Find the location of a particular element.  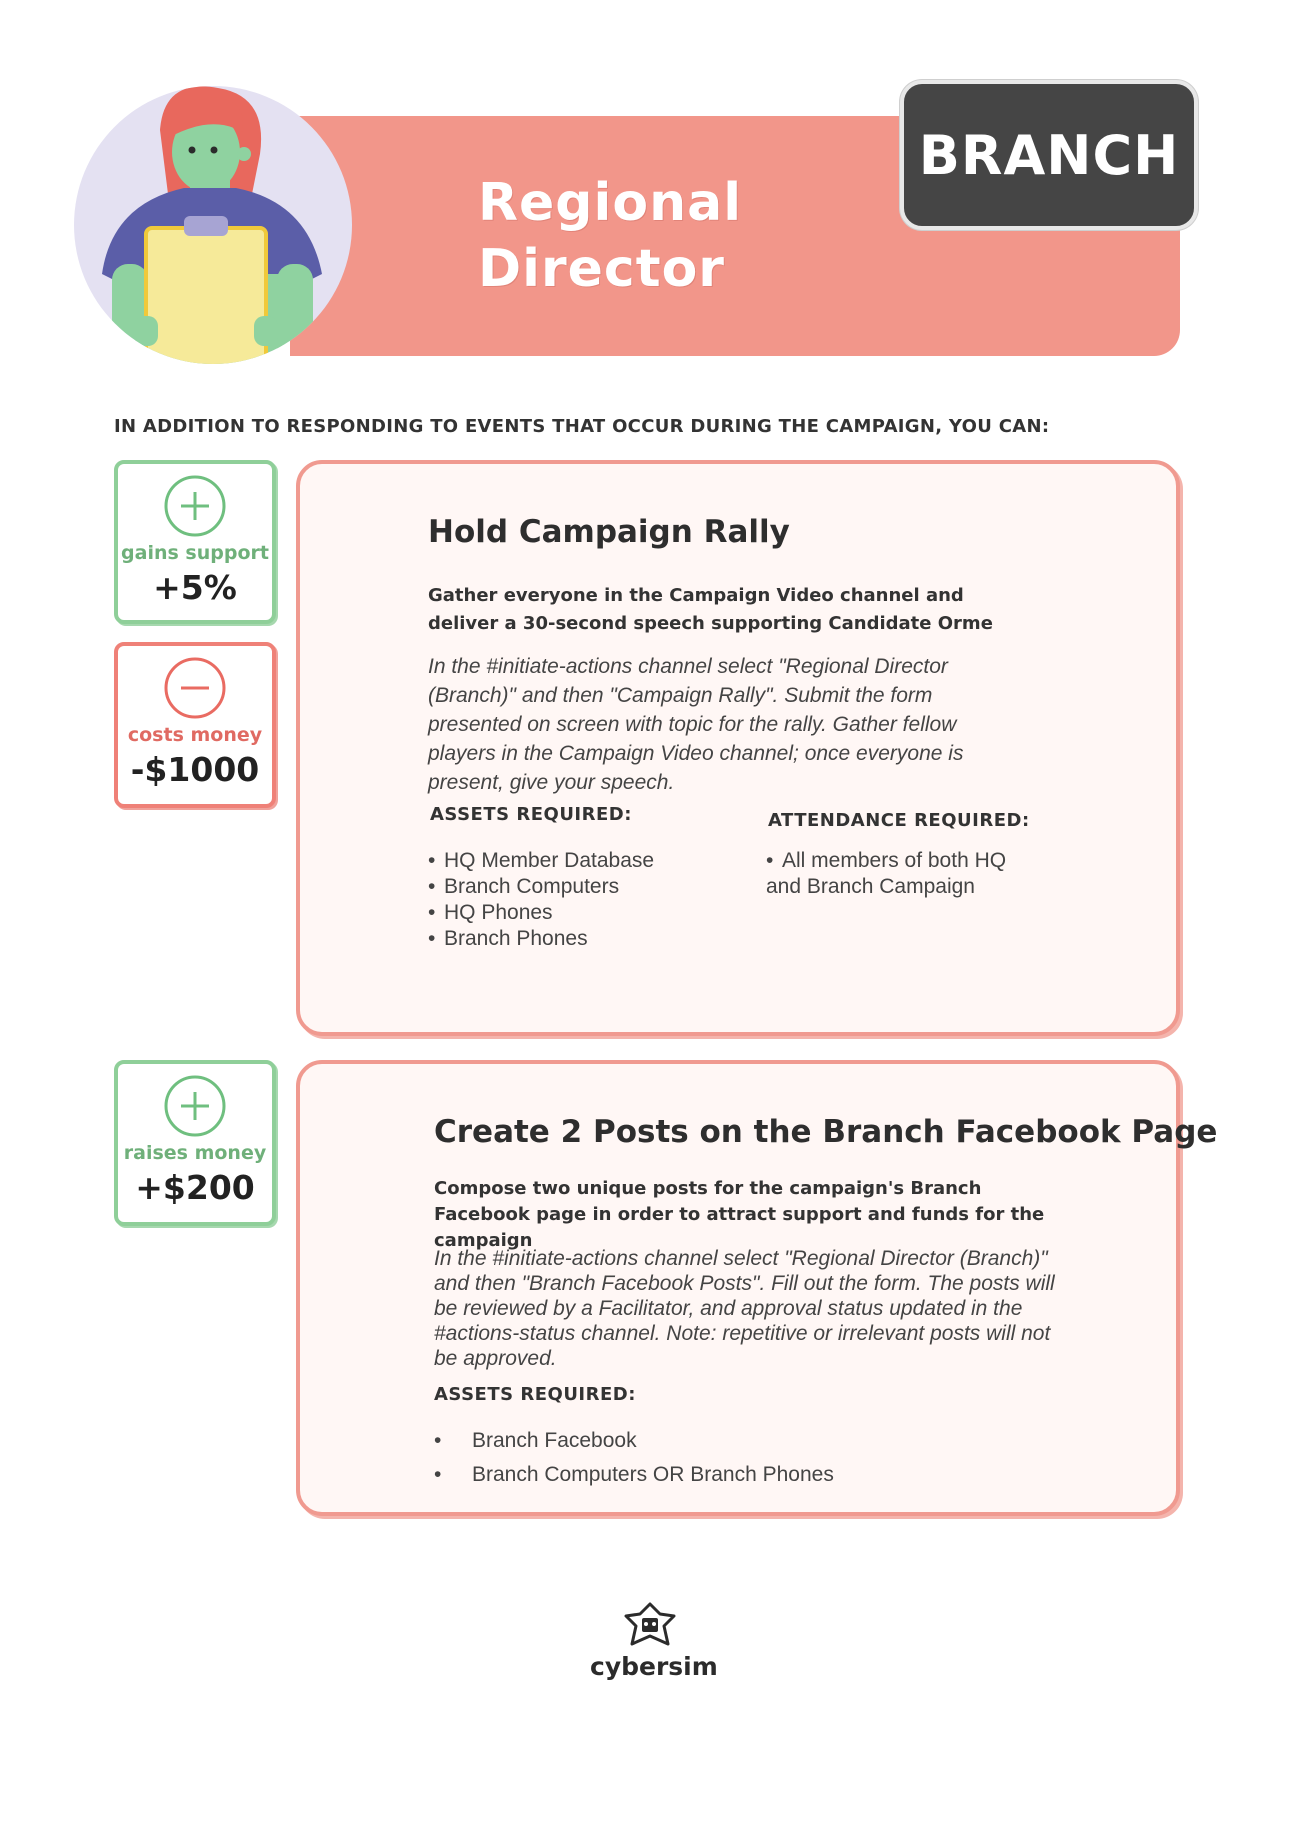

regional-director-avatar is located at coordinates (213, 225).